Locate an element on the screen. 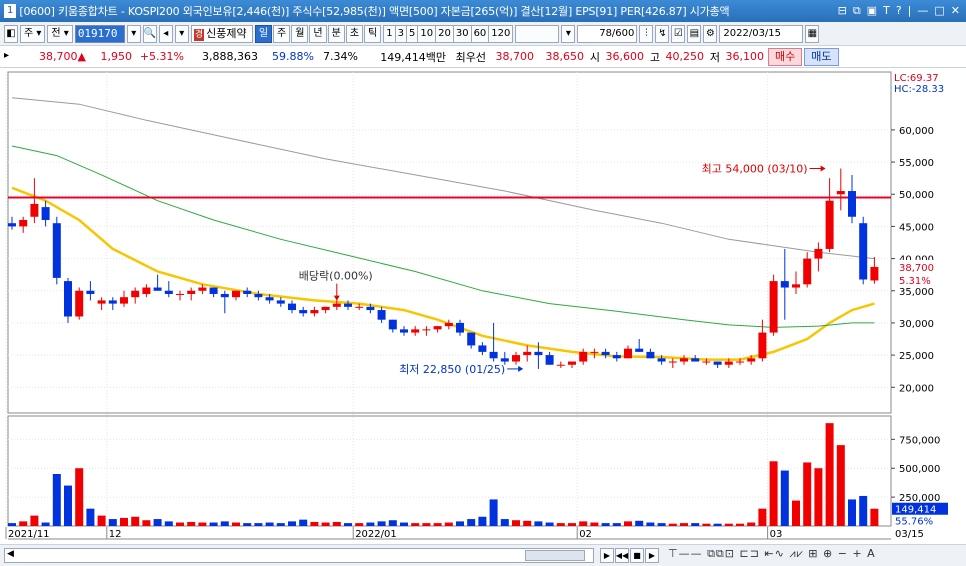 Image resolution: width=966 pixels, height=566 pixels. code-dropdown-icon: ▾ is located at coordinates (133, 33).